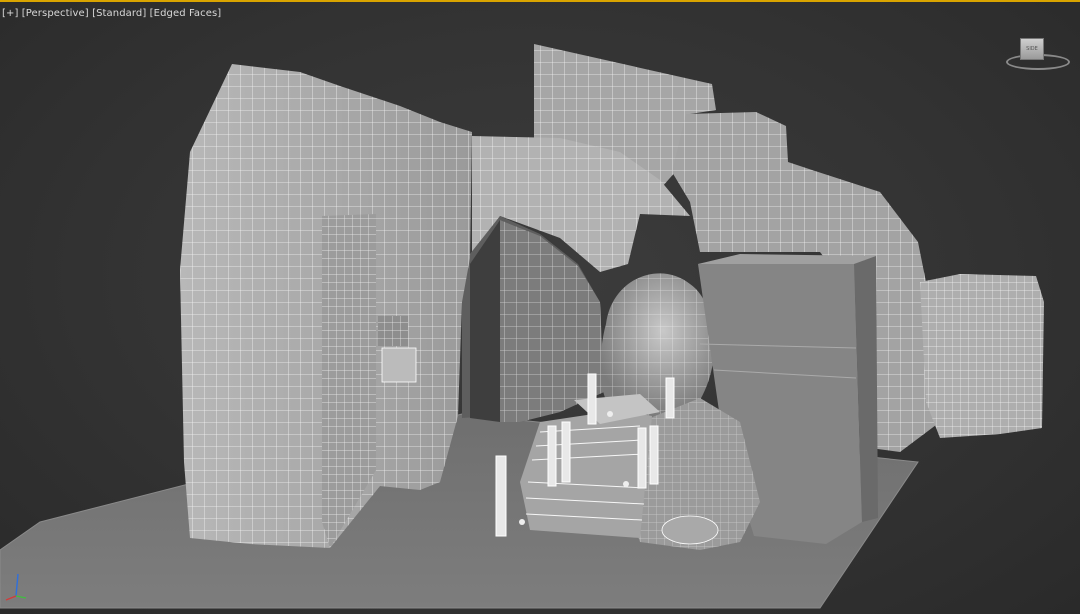 This screenshot has height=614, width=1080. I want to click on viewcube-face: SIDE, so click(1032, 49).